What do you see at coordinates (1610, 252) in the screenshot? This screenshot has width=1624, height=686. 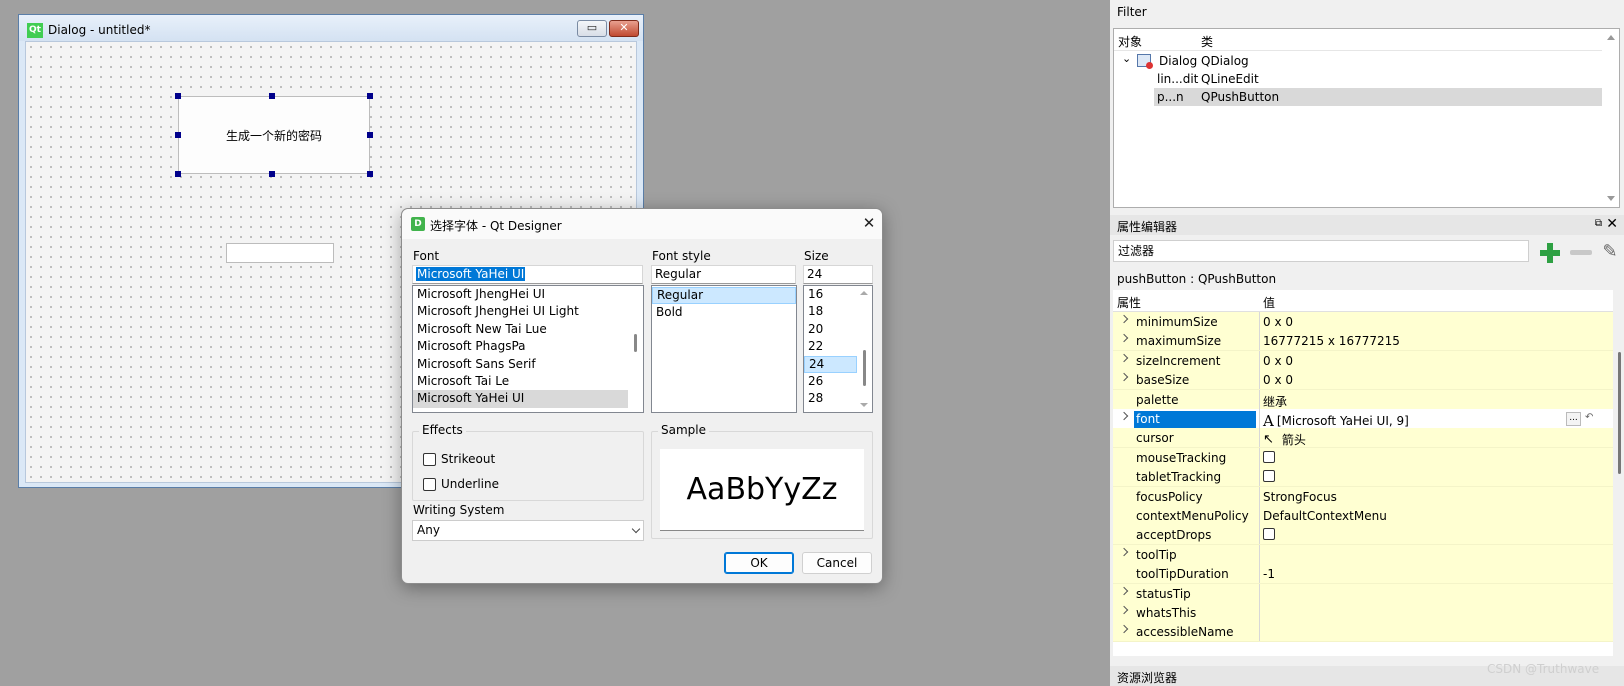 I see `configure-wrench-icon: ✎` at bounding box center [1610, 252].